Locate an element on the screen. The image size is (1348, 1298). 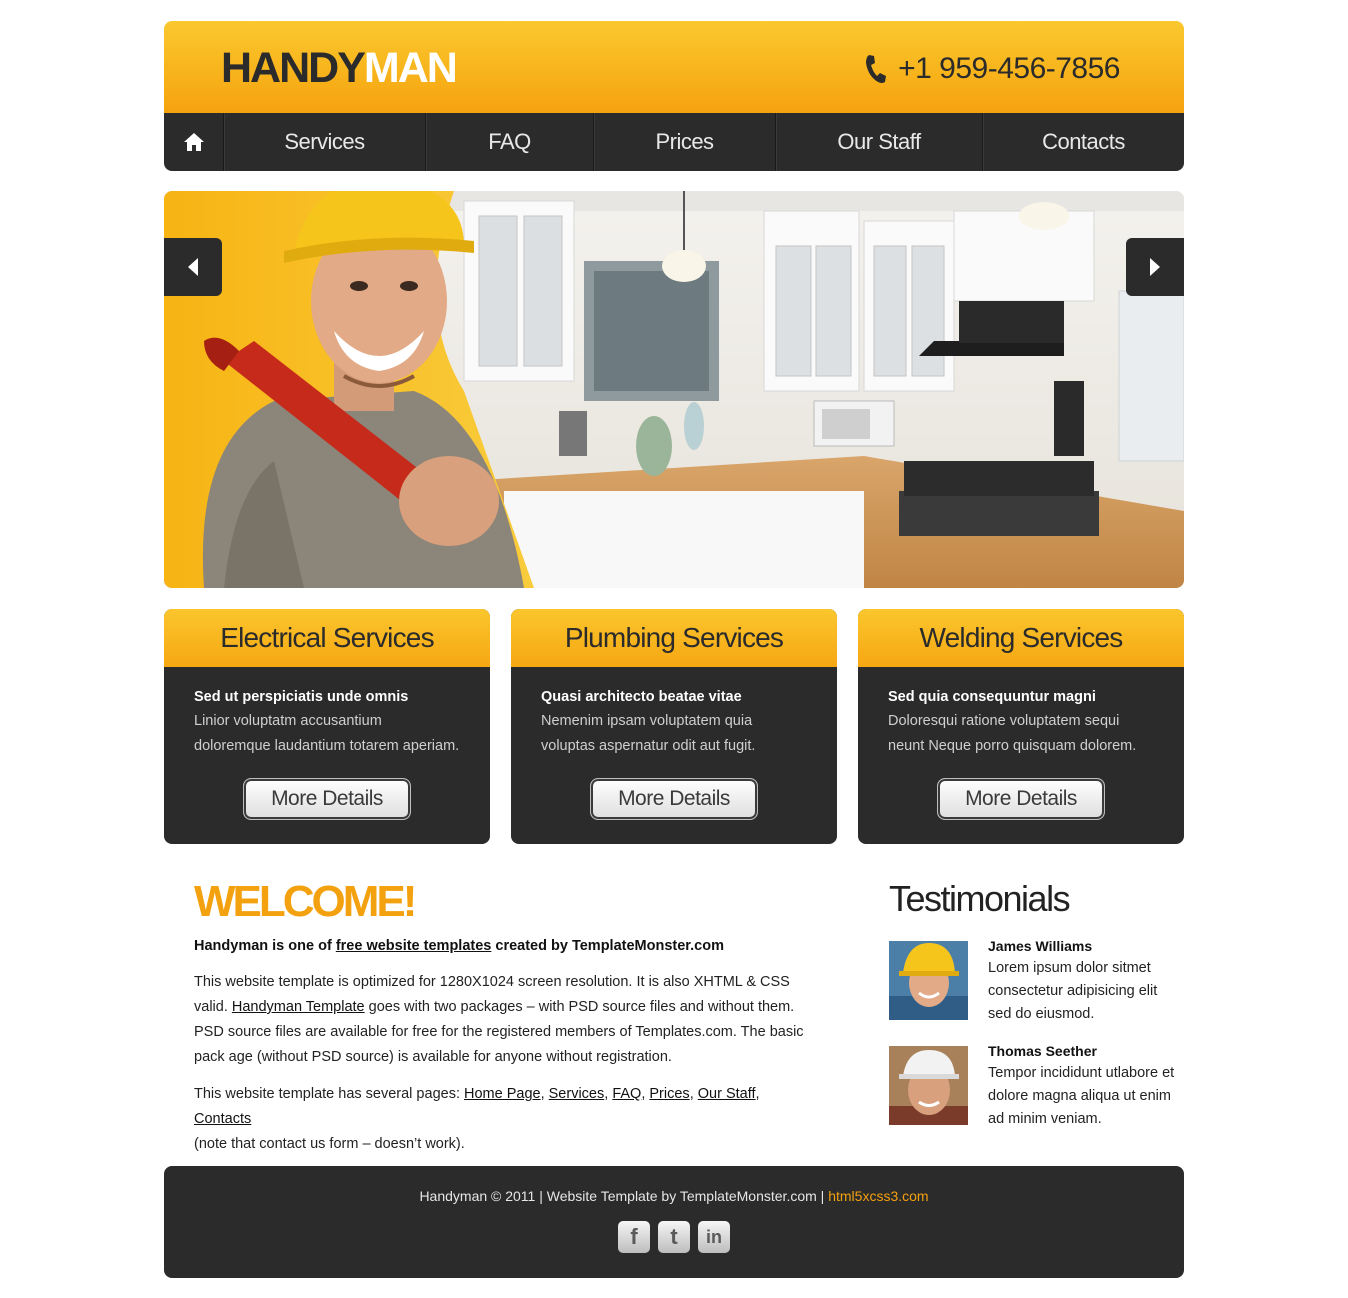
p2-text-before: This website template has several pages: is located at coordinates (329, 1094).